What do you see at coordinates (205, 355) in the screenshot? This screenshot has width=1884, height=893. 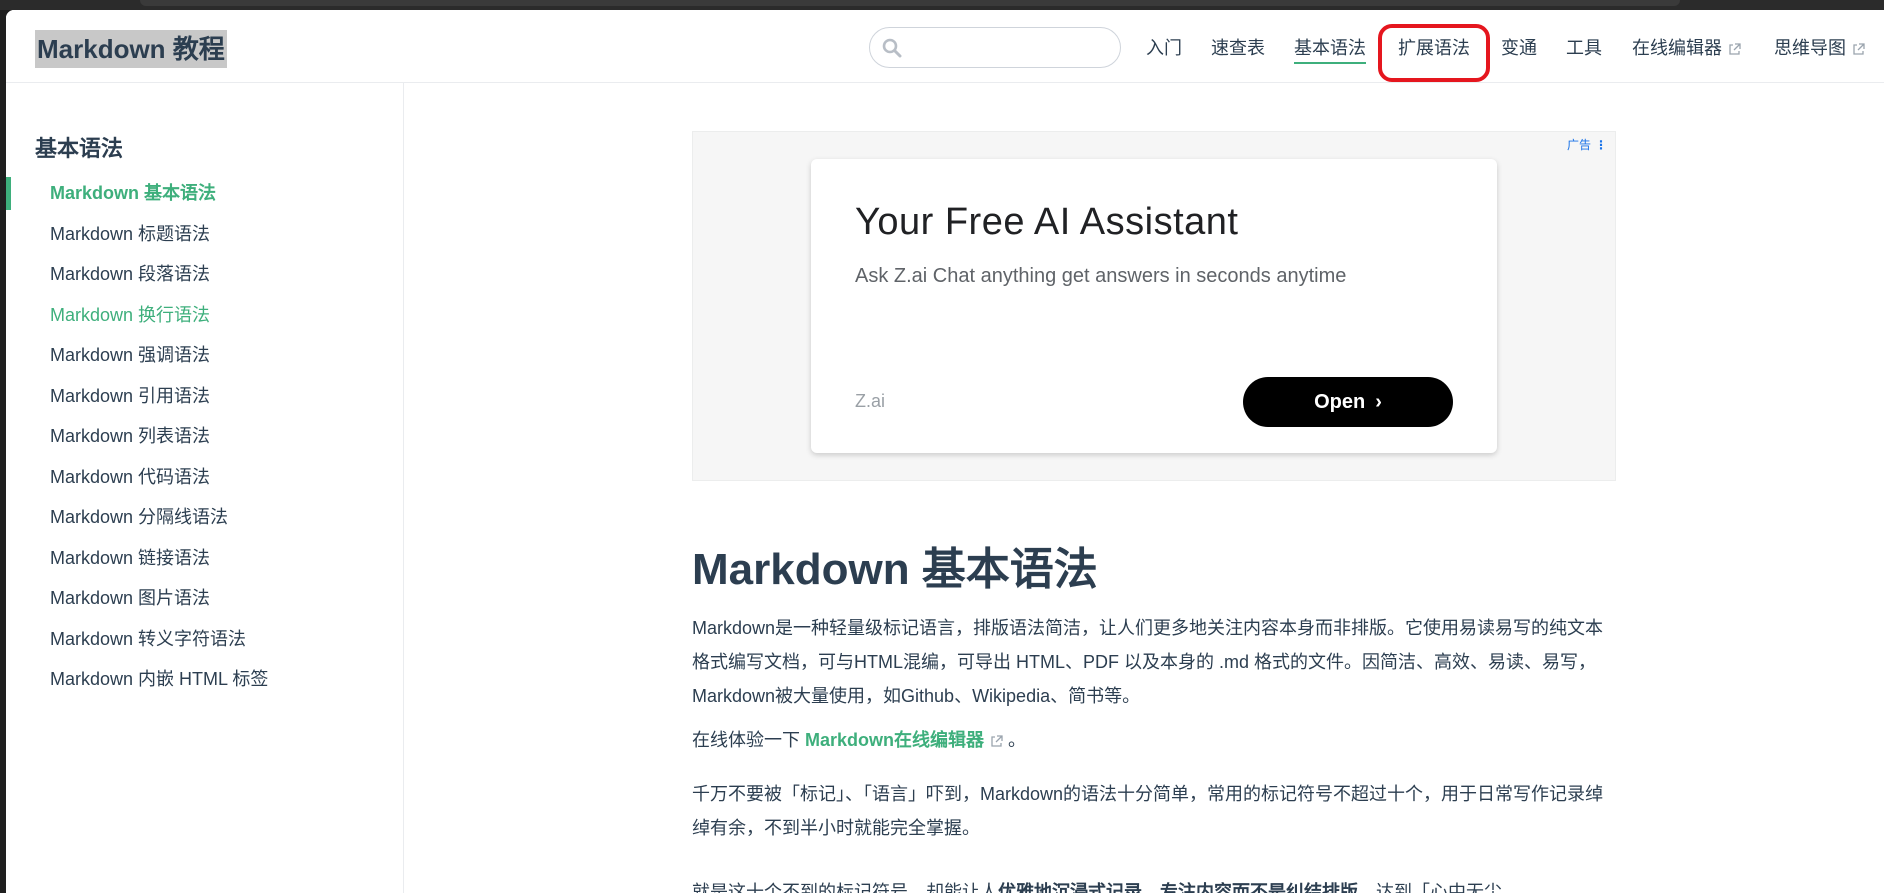 I see `sidebar-item-emphasis: Markdown 强调语法` at bounding box center [205, 355].